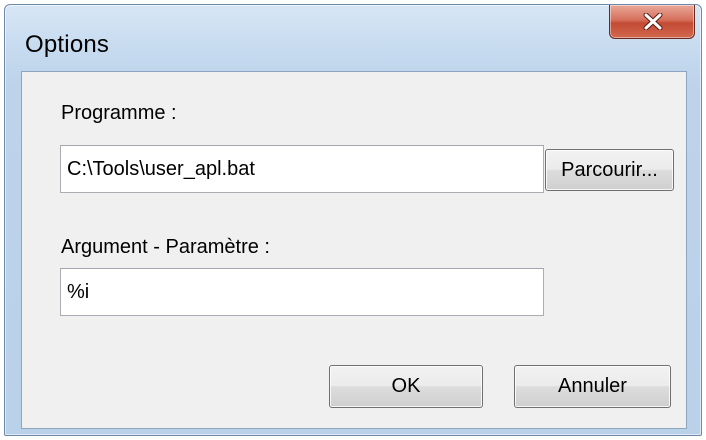  I want to click on cancel-button: Annuler, so click(592, 386).